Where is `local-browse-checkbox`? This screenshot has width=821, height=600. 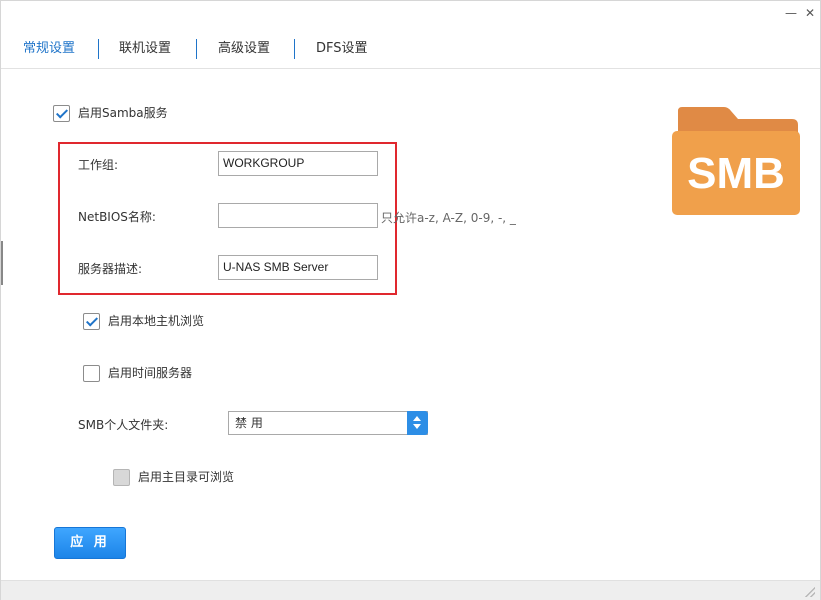 local-browse-checkbox is located at coordinates (91, 321).